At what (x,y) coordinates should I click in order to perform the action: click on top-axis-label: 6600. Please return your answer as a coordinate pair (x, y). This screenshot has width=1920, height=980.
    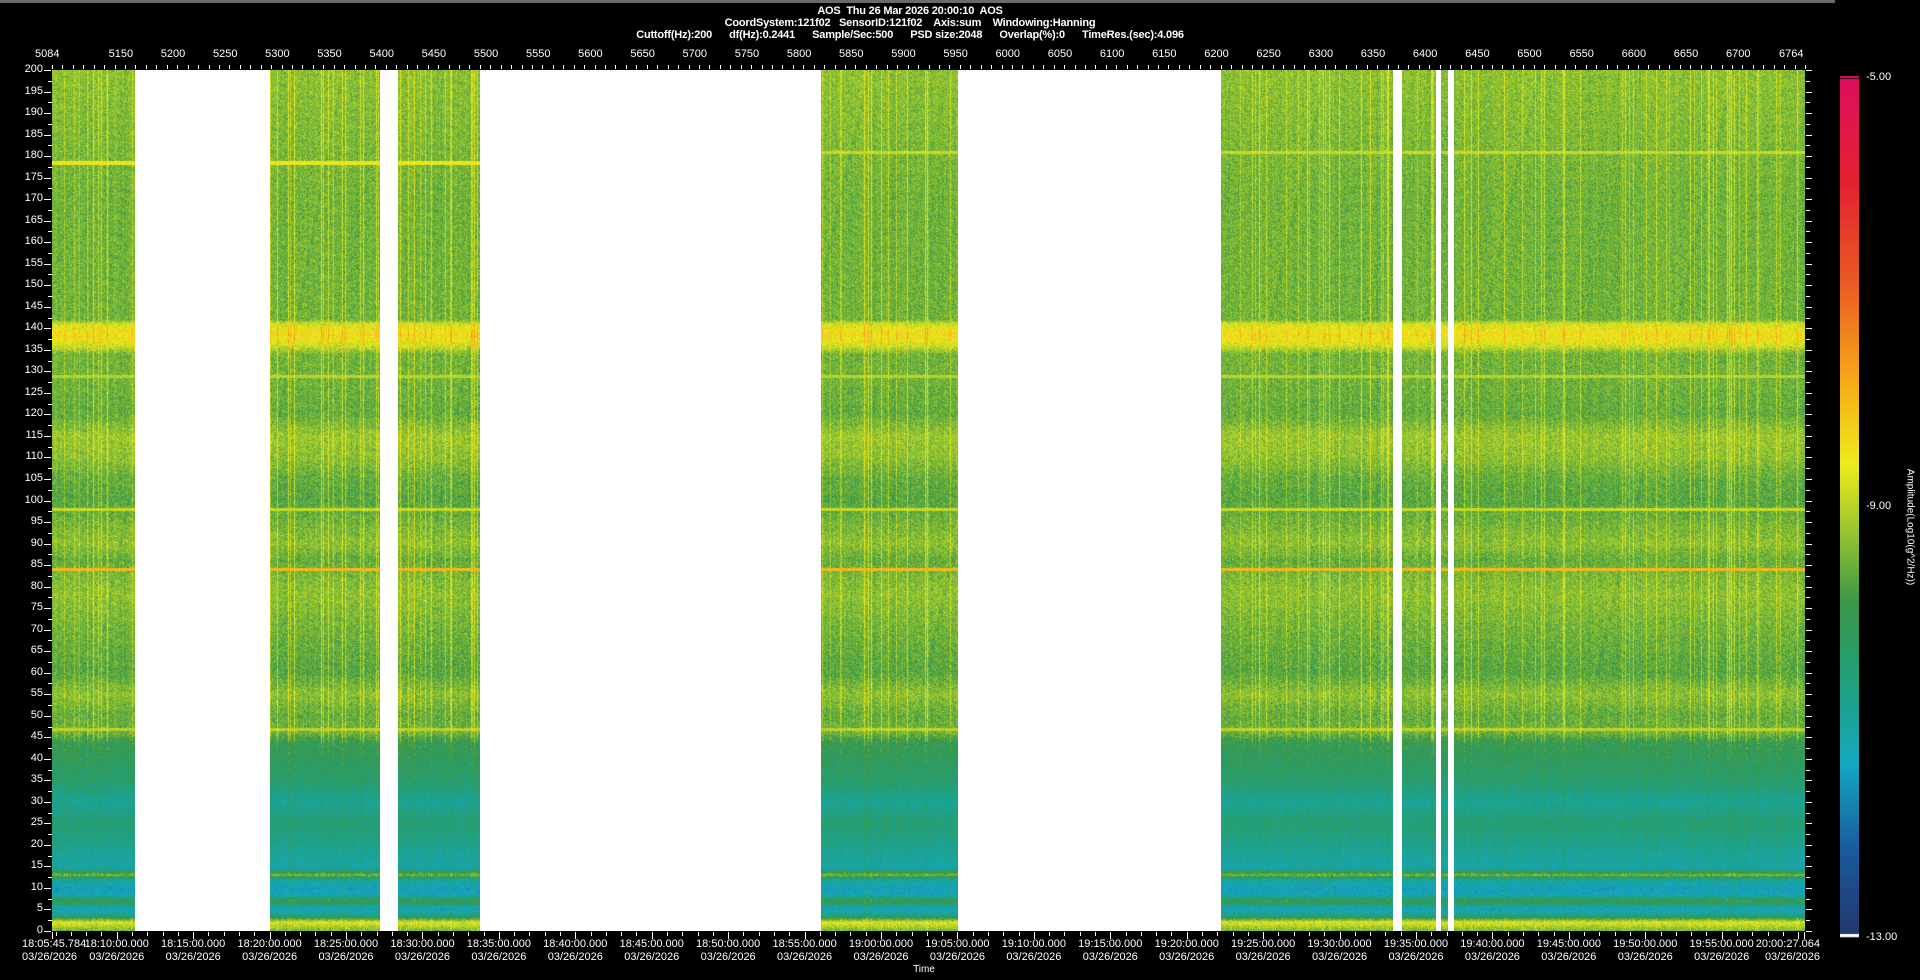
    Looking at the image, I should click on (1634, 54).